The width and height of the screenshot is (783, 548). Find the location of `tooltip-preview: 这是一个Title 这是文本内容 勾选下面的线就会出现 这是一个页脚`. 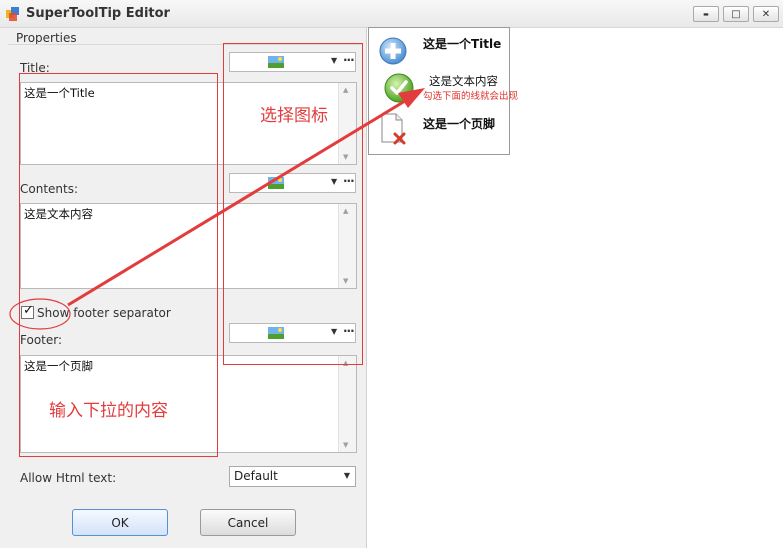

tooltip-preview: 这是一个Title 这是文本内容 勾选下面的线就会出现 这是一个页脚 is located at coordinates (443, 91).